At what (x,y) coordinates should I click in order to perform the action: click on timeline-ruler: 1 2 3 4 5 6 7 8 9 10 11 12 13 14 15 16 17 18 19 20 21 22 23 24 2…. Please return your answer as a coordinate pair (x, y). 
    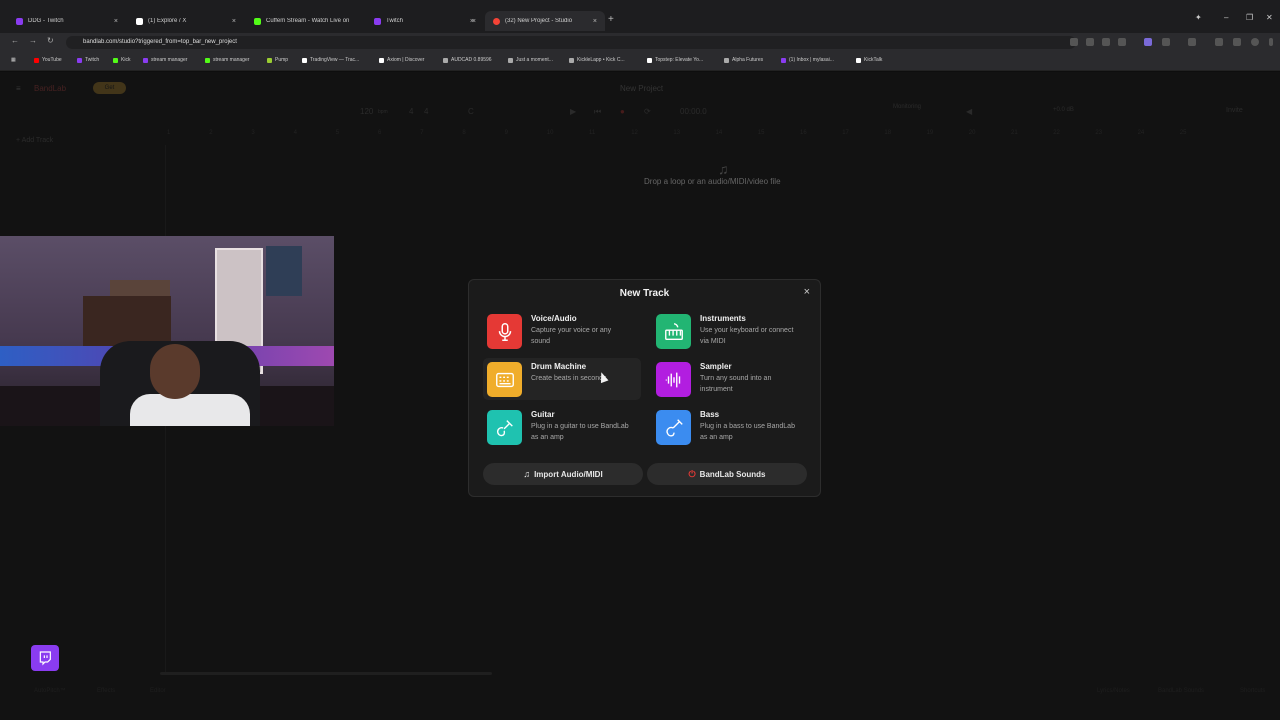
    Looking at the image, I should click on (720, 136).